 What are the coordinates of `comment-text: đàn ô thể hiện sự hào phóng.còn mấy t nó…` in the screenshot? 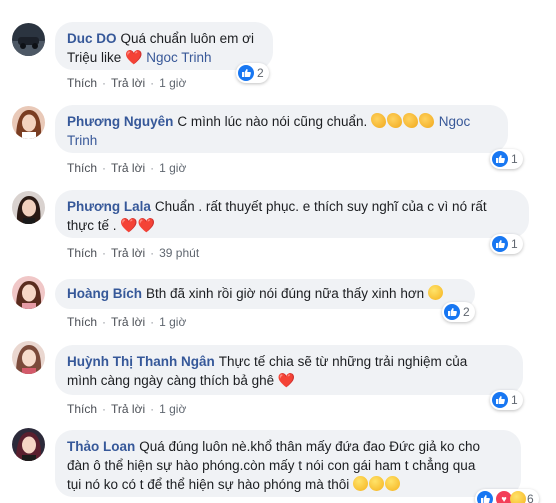 It's located at (271, 465).